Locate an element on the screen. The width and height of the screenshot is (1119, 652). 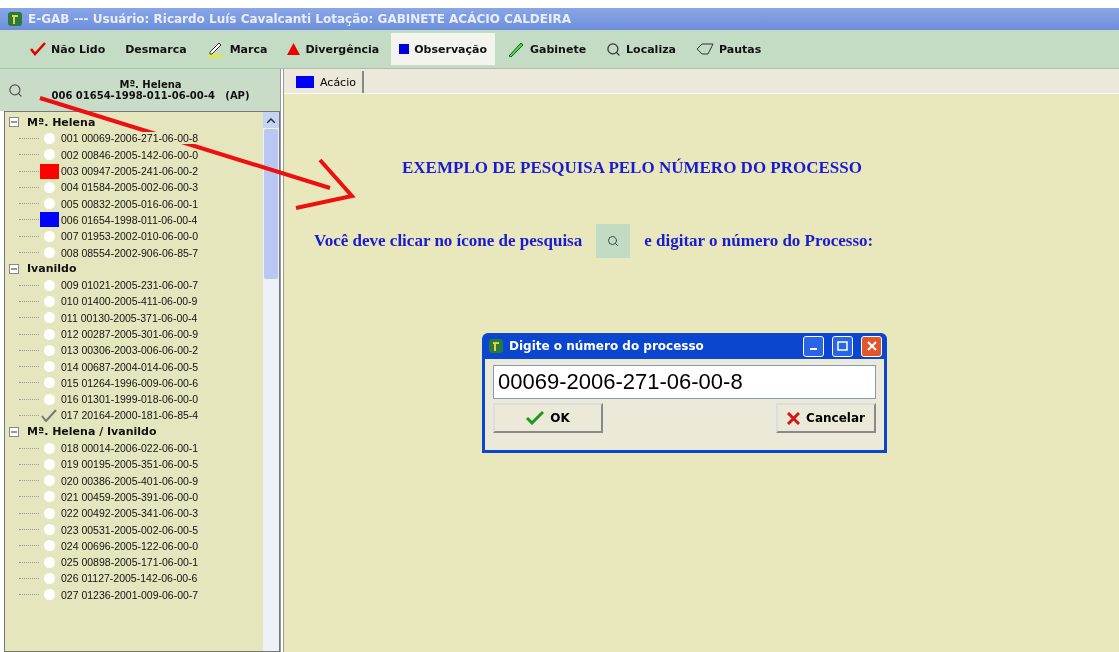
tab: Acácio is located at coordinates (329, 82).